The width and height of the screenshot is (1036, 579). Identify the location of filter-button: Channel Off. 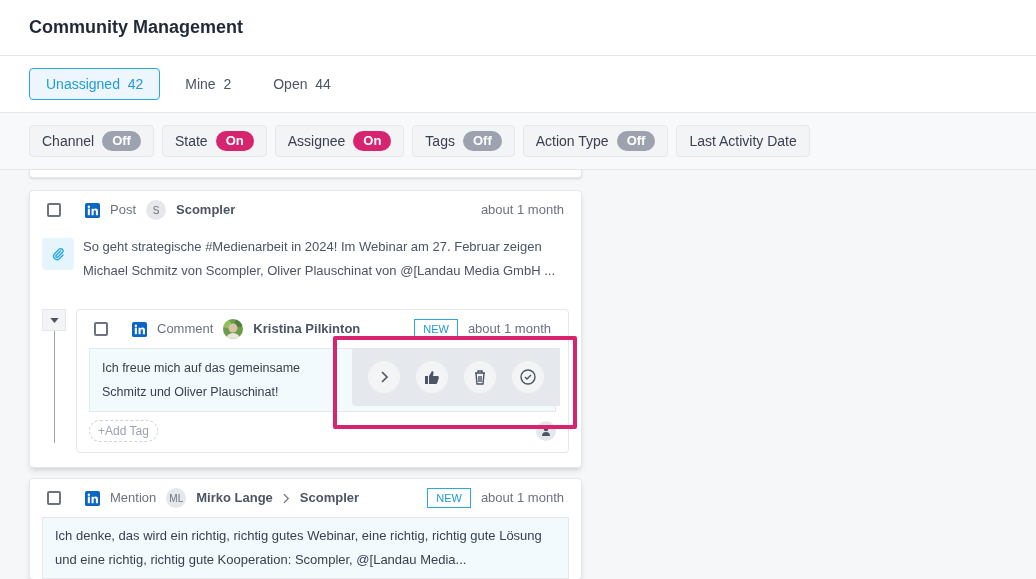
(91, 141).